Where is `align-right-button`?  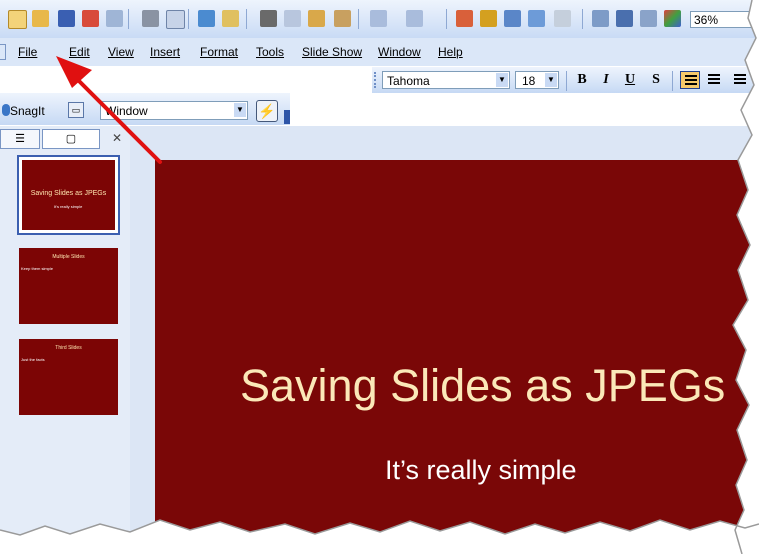 align-right-button is located at coordinates (740, 80).